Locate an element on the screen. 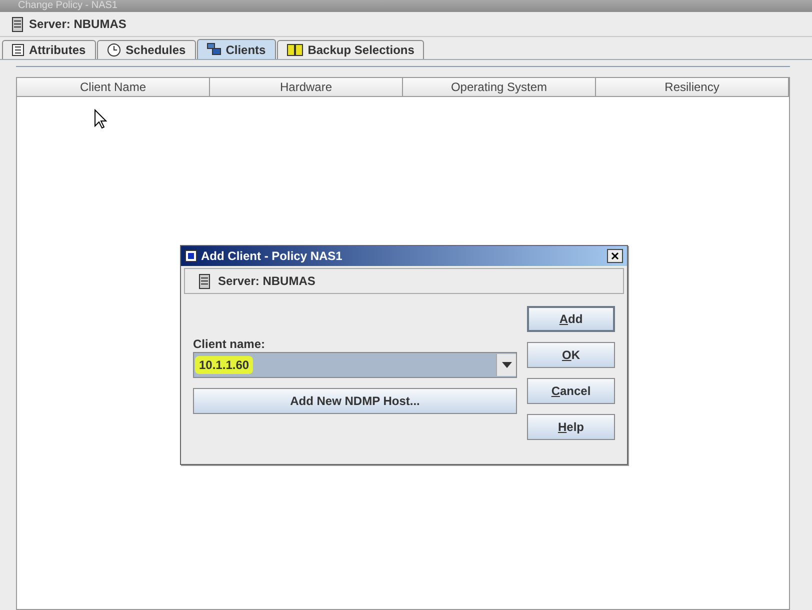 This screenshot has height=610, width=812. close-icon is located at coordinates (615, 256).